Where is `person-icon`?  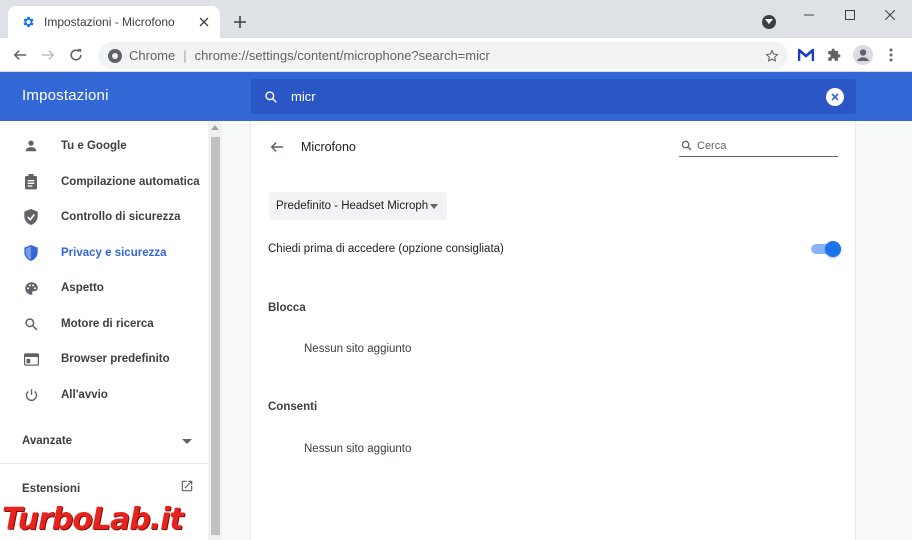 person-icon is located at coordinates (31, 146).